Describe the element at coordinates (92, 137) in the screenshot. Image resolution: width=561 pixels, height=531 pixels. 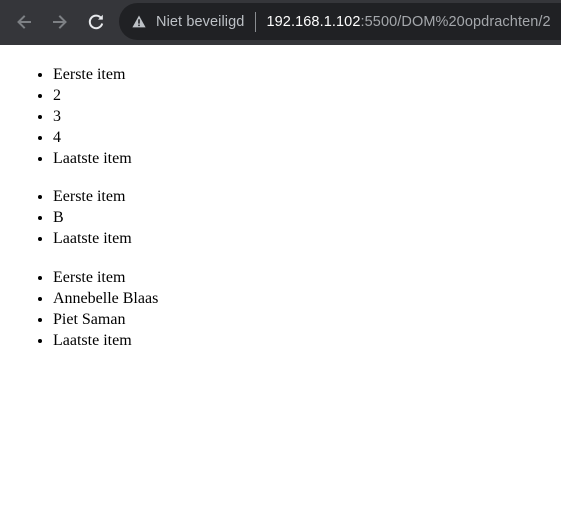
I see `list-item: 4` at that location.